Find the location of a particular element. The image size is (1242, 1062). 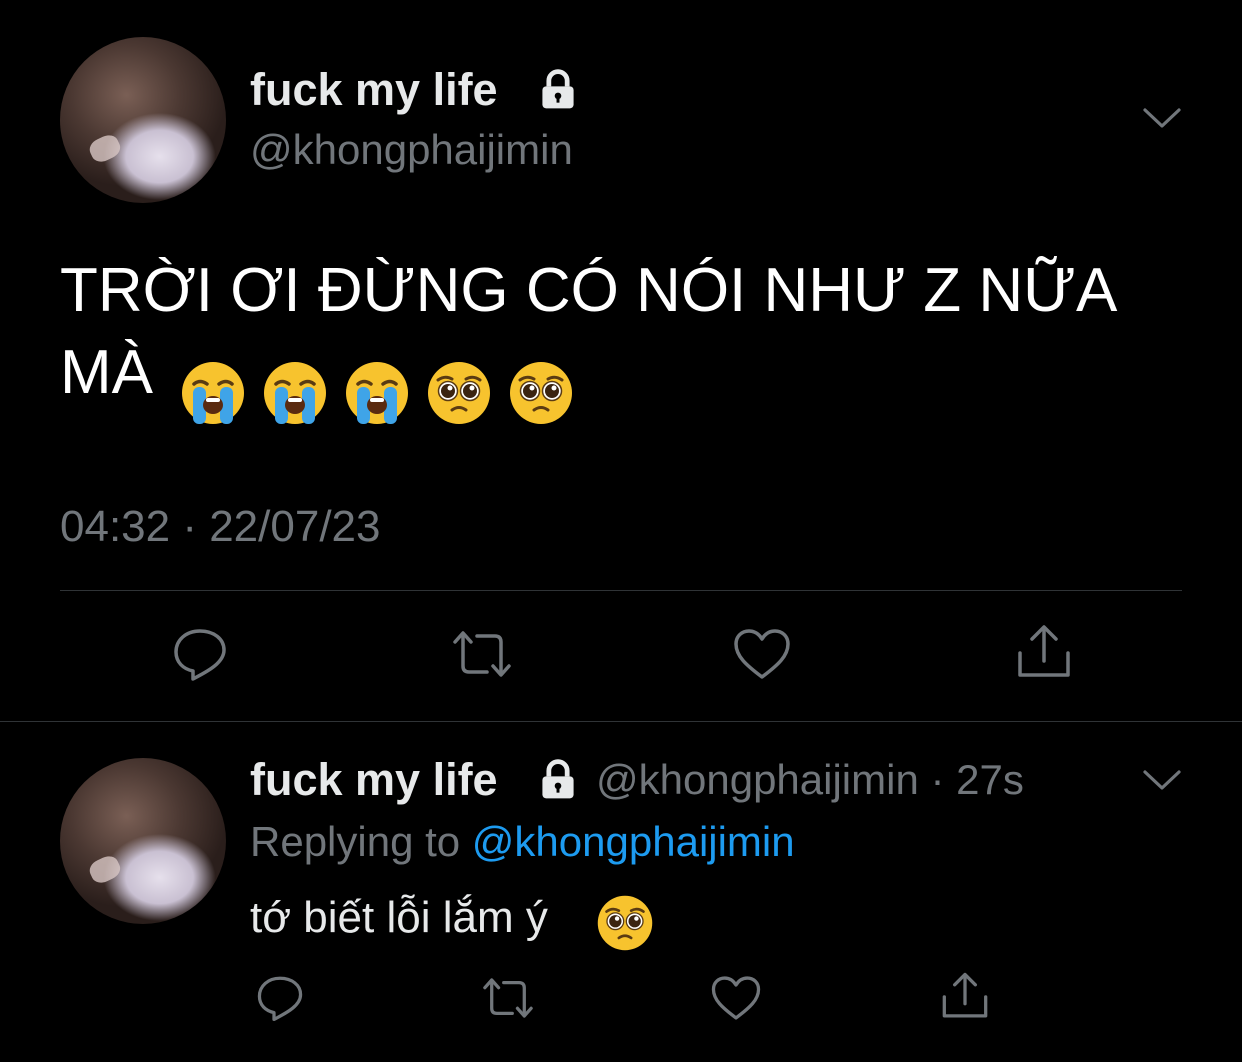

tweet-timestamp: 04:32 · 22/07/23 is located at coordinates (220, 527).